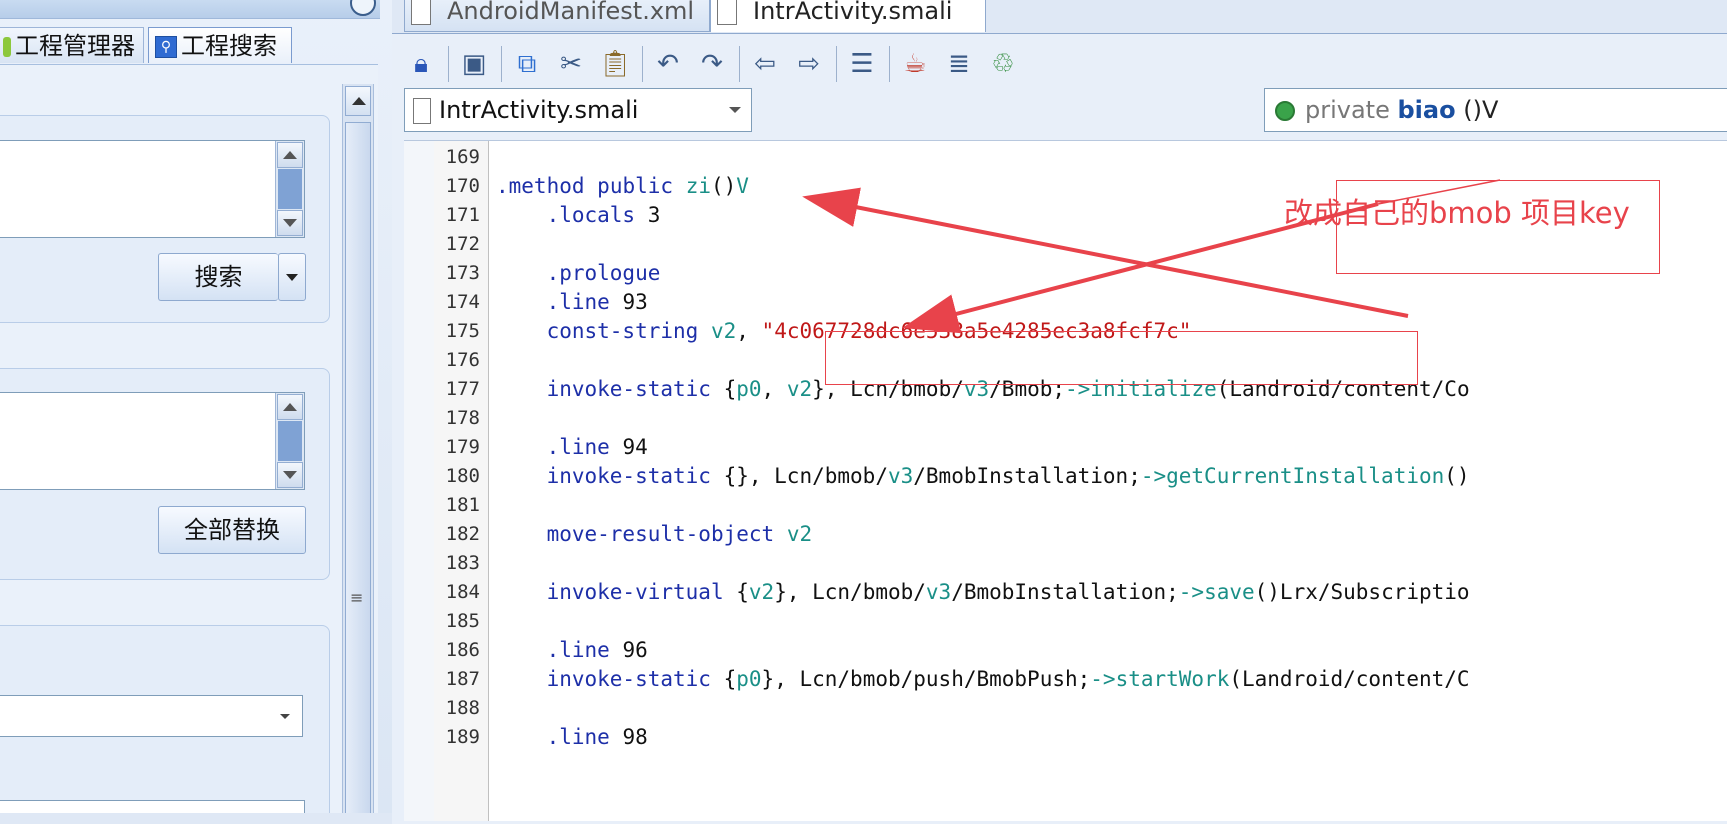  I want to click on tab-project-manager: 工程管理器, so click(72, 45).